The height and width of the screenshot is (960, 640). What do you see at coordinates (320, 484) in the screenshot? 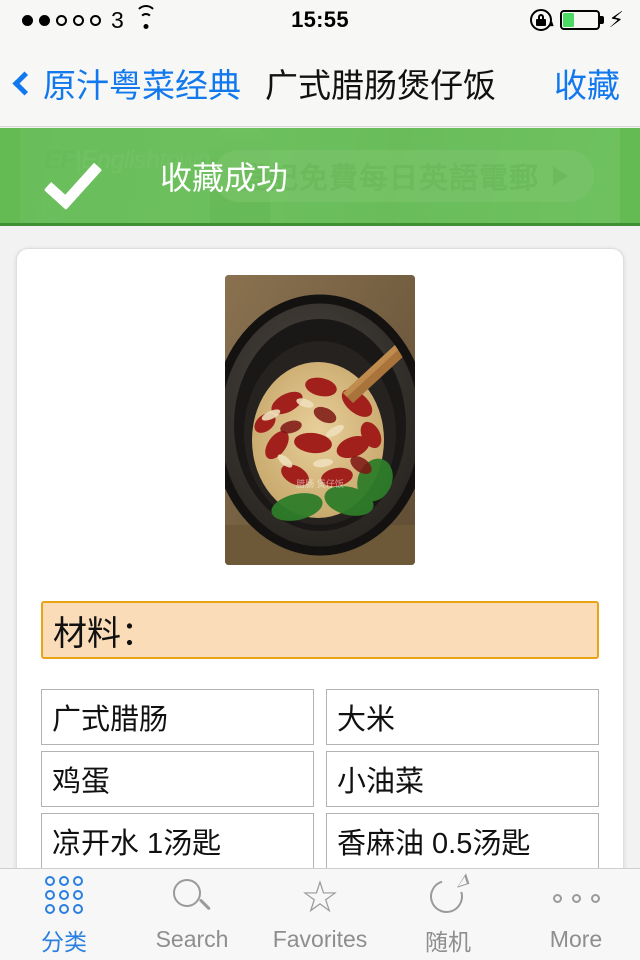
I see `svg-text: 腊肠 煲仔饭` at bounding box center [320, 484].